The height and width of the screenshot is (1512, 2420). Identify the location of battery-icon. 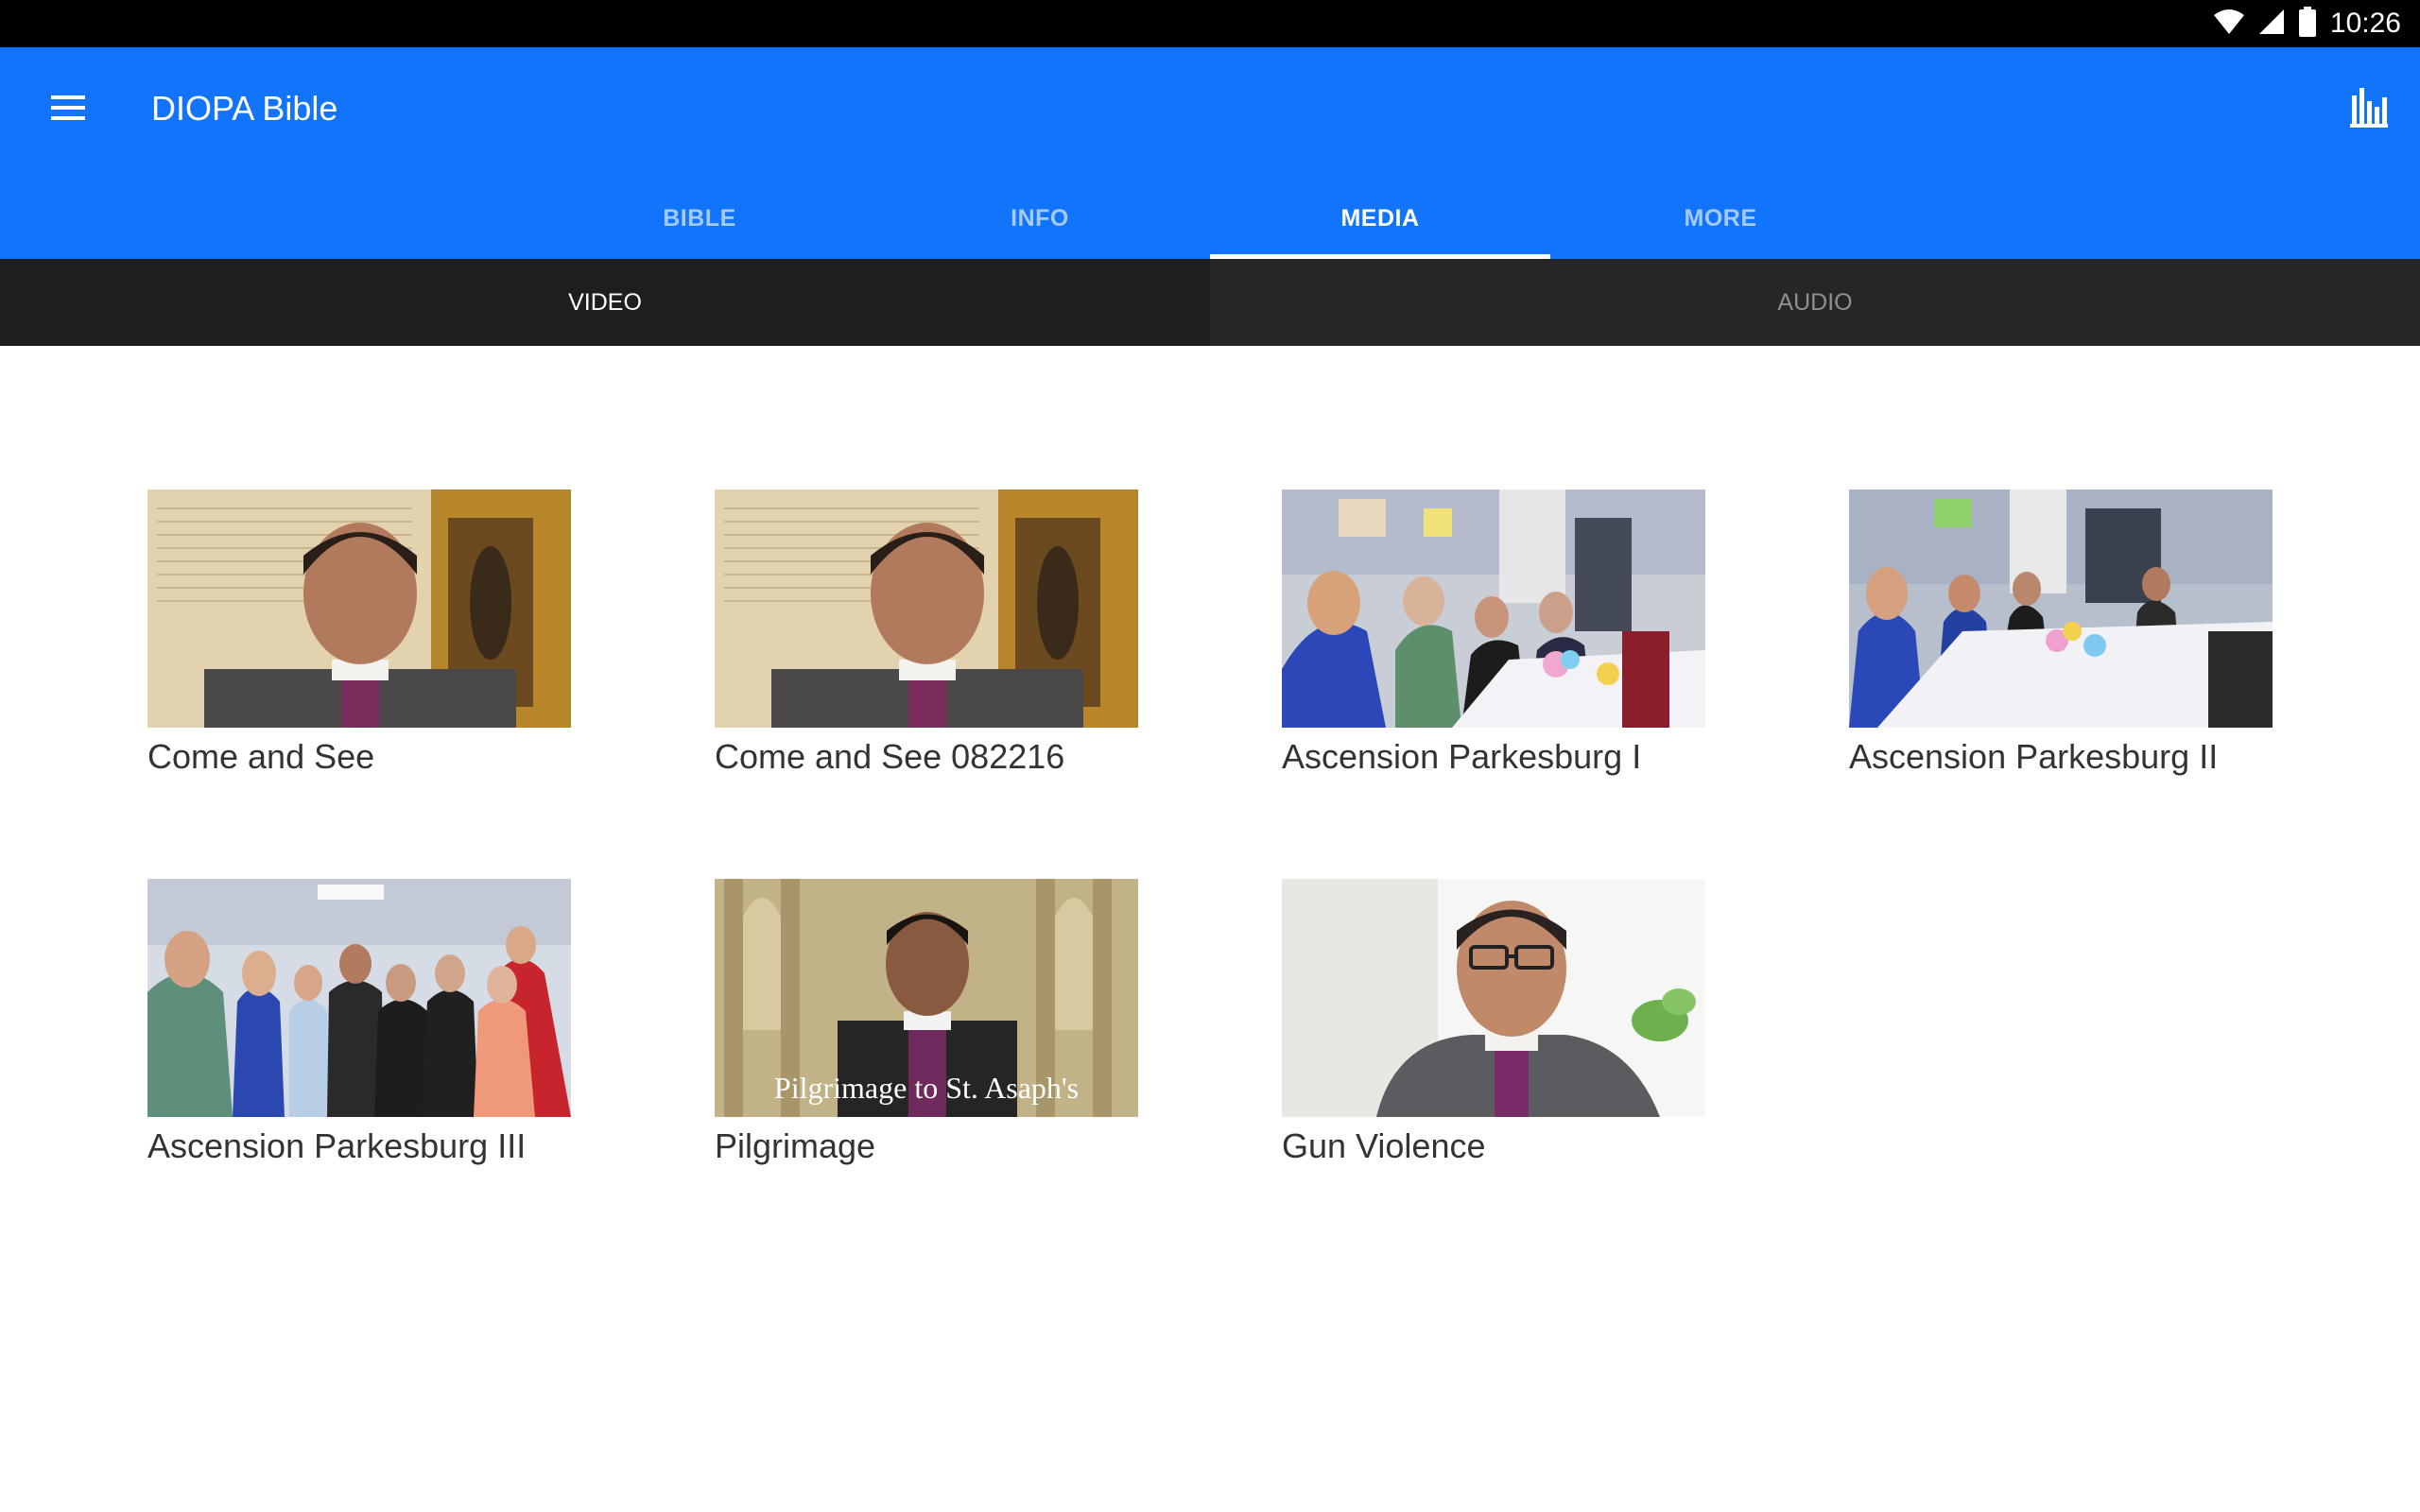
(2307, 24).